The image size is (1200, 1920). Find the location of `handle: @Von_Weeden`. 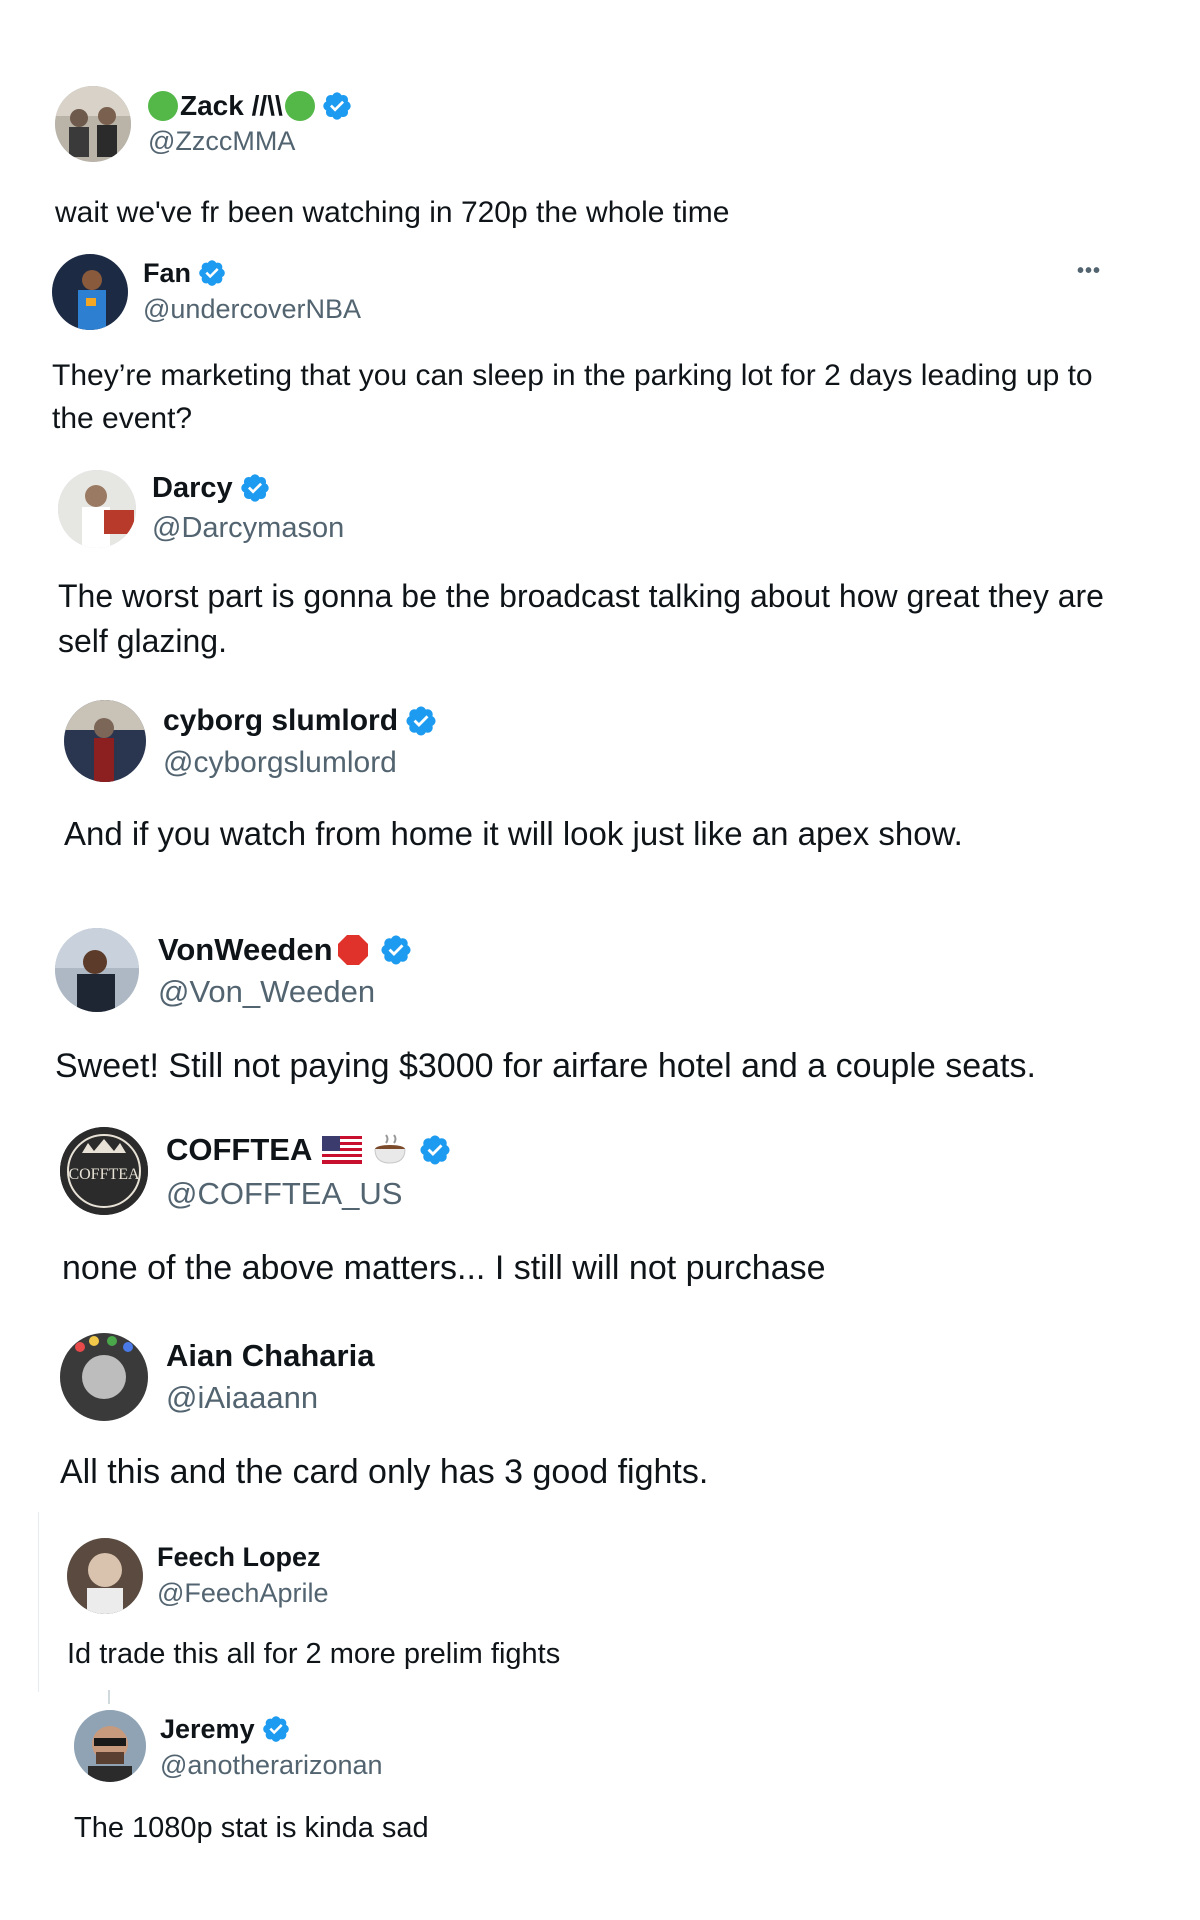

handle: @Von_Weeden is located at coordinates (266, 992).